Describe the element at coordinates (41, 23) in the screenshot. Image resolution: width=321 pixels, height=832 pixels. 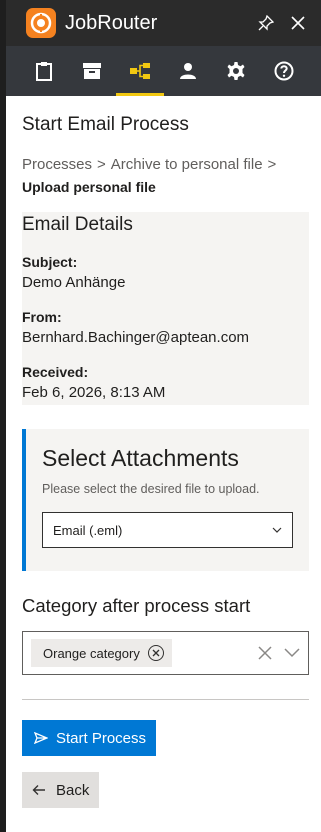
I see `jobrouter-logo-icon` at that location.